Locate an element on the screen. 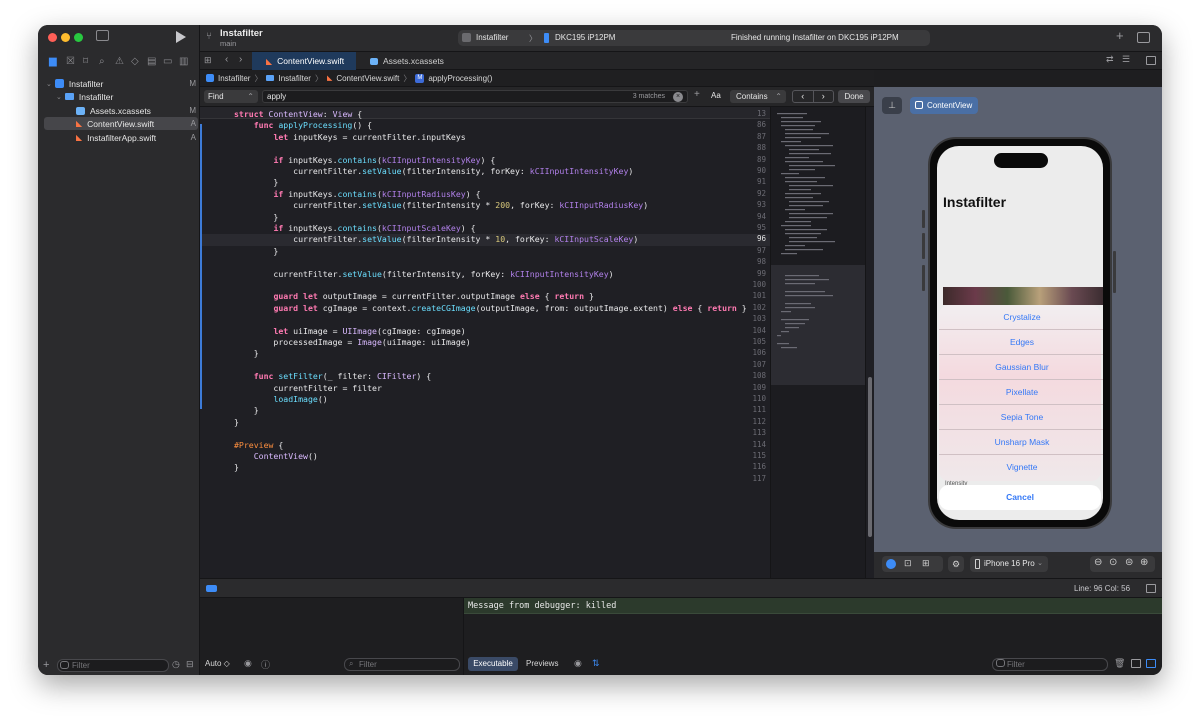  line-number: 104 is located at coordinates (759, 330).